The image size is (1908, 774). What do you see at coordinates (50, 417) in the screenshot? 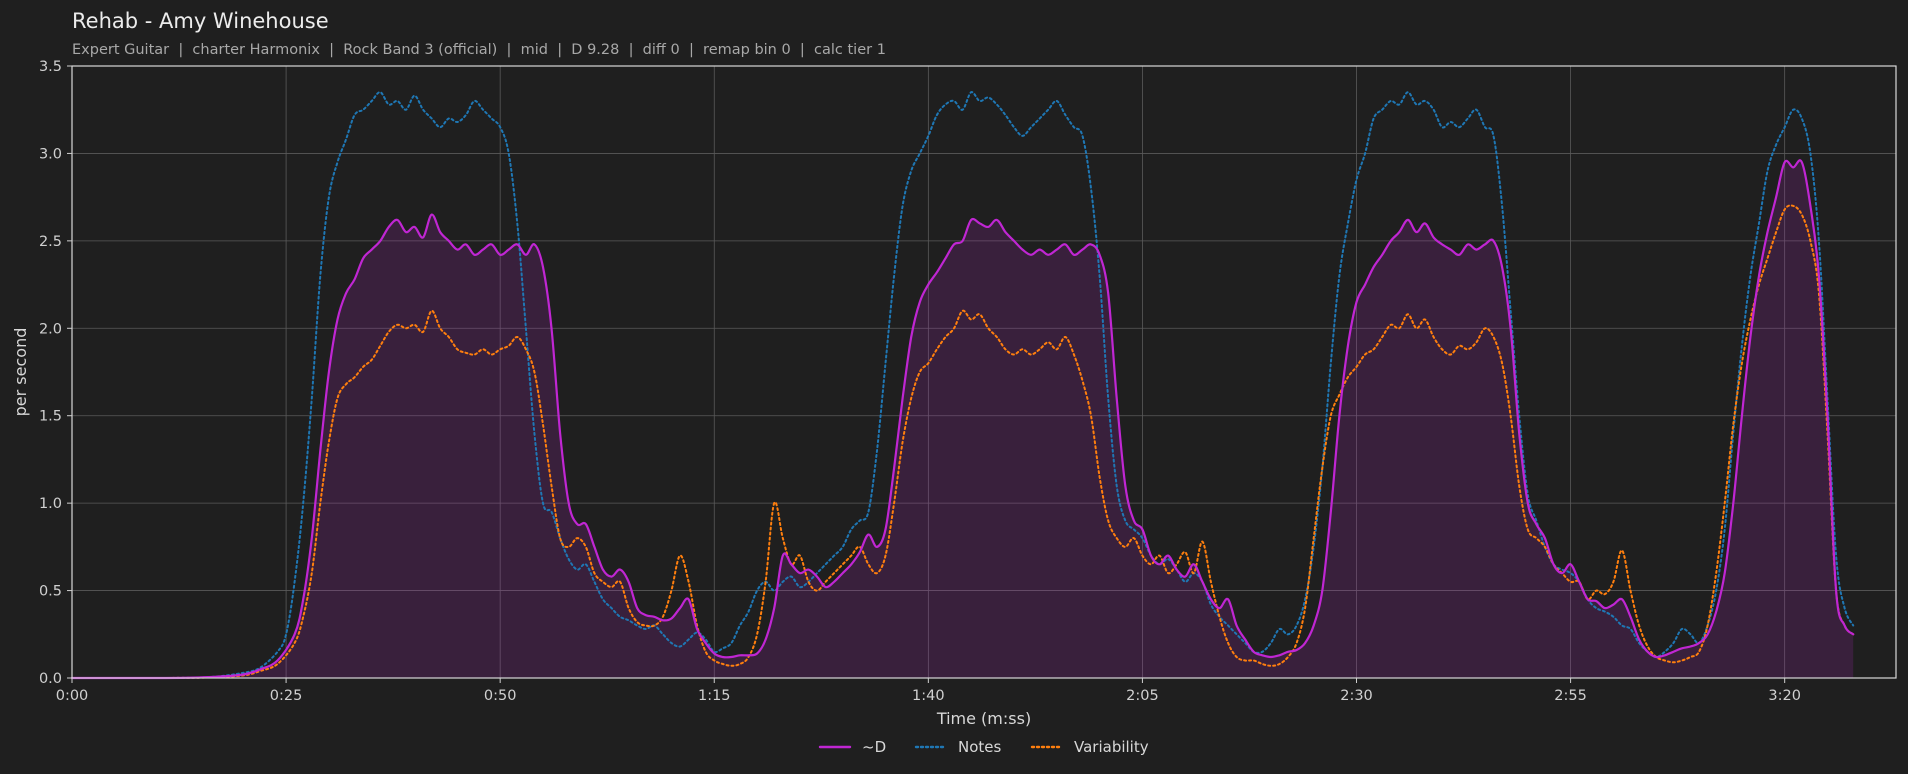
I see `y-tick-label: 1.5` at bounding box center [50, 417].